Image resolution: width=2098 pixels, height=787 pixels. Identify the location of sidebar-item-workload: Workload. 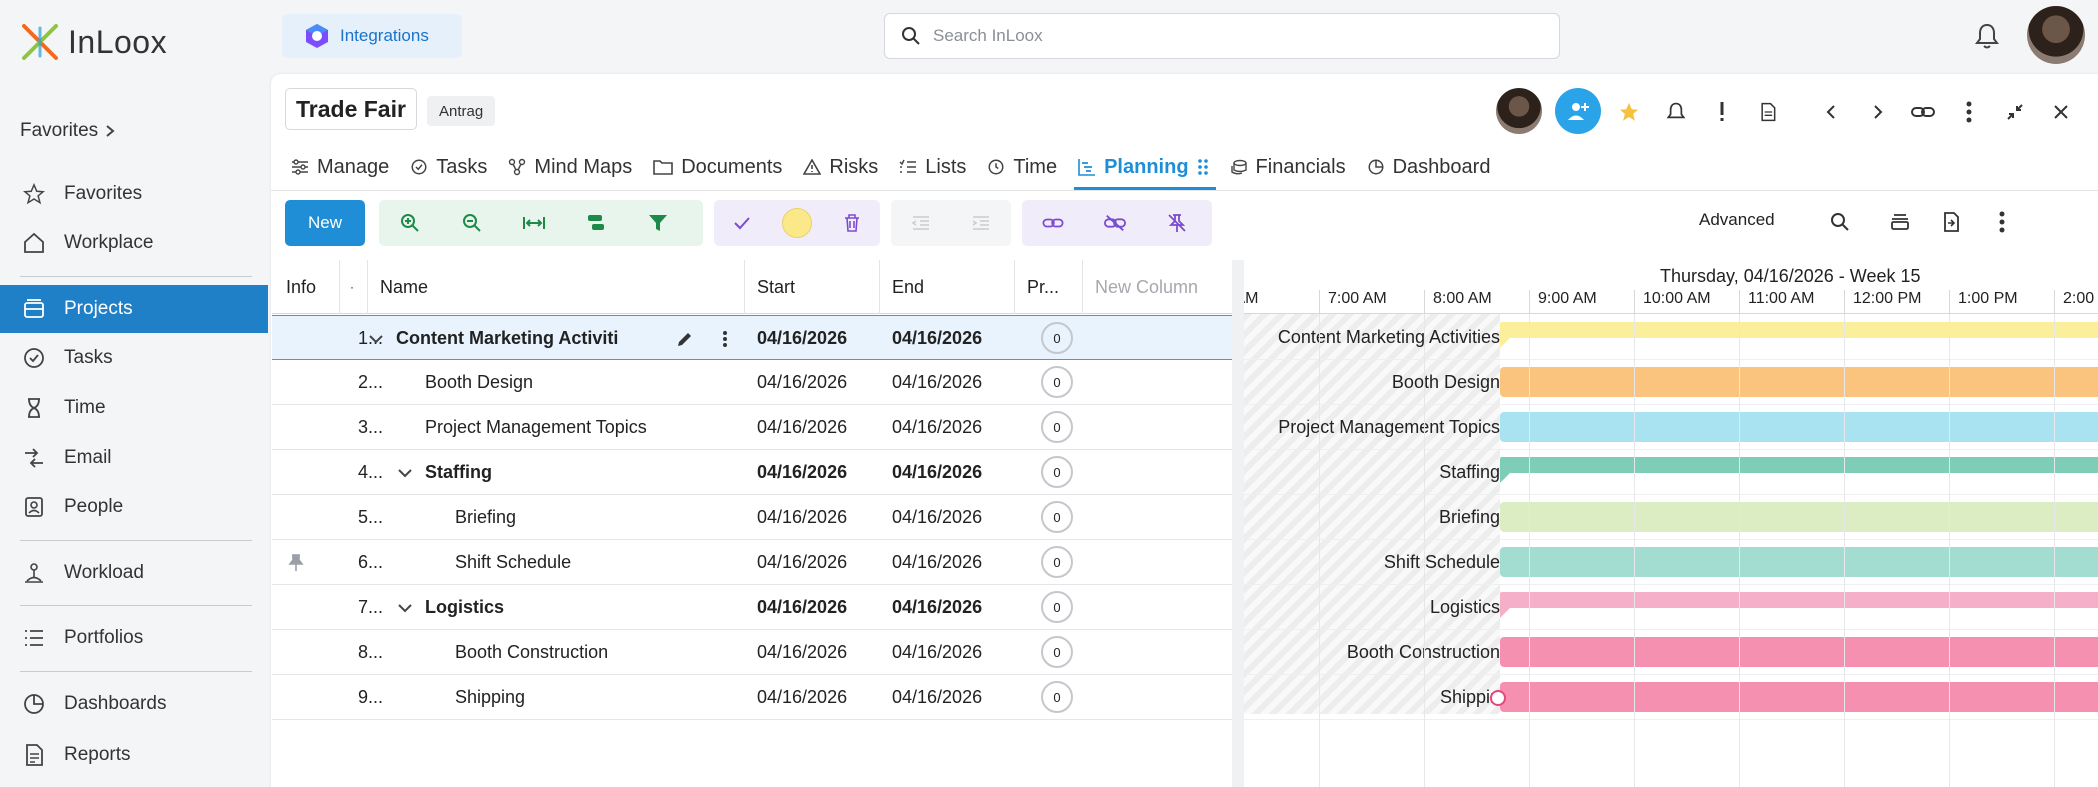
(134, 573).